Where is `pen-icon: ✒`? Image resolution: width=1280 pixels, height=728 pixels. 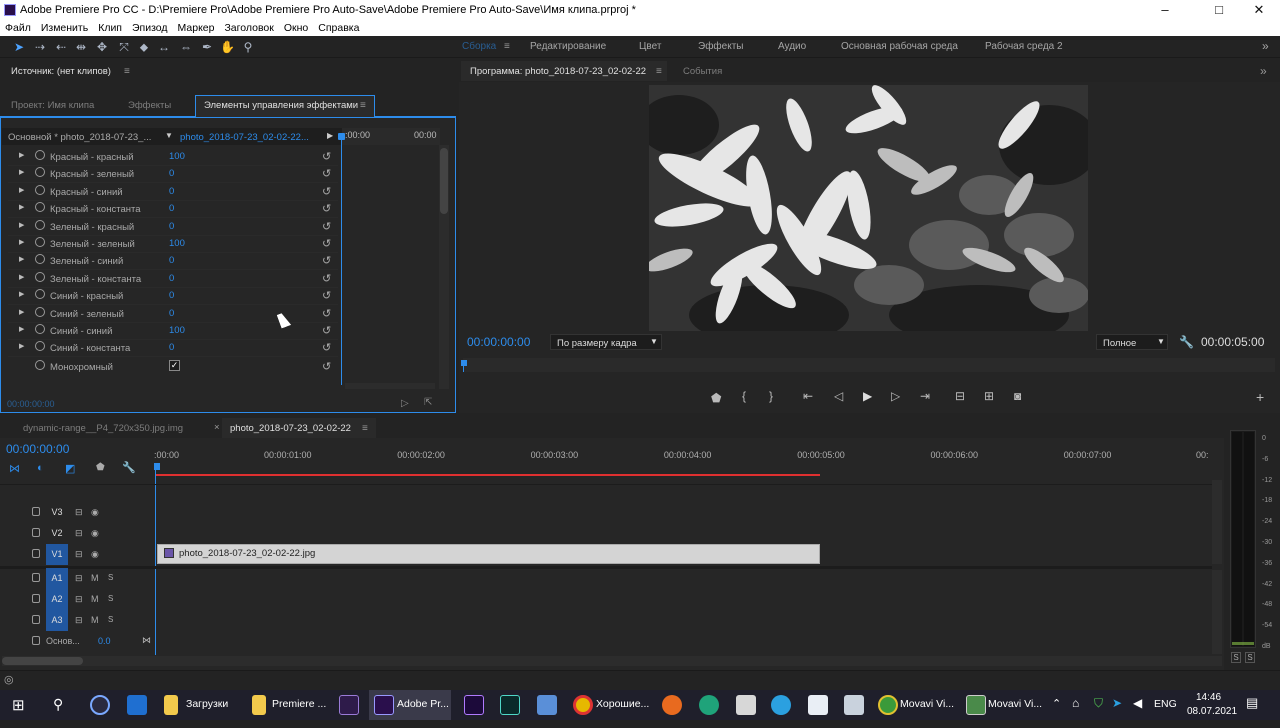
pen-icon: ✒ is located at coordinates (207, 47).